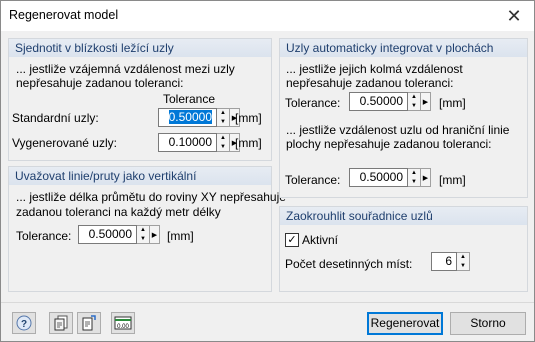 The height and width of the screenshot is (342, 535). What do you see at coordinates (267, 302) in the screenshot?
I see `footer-separator` at bounding box center [267, 302].